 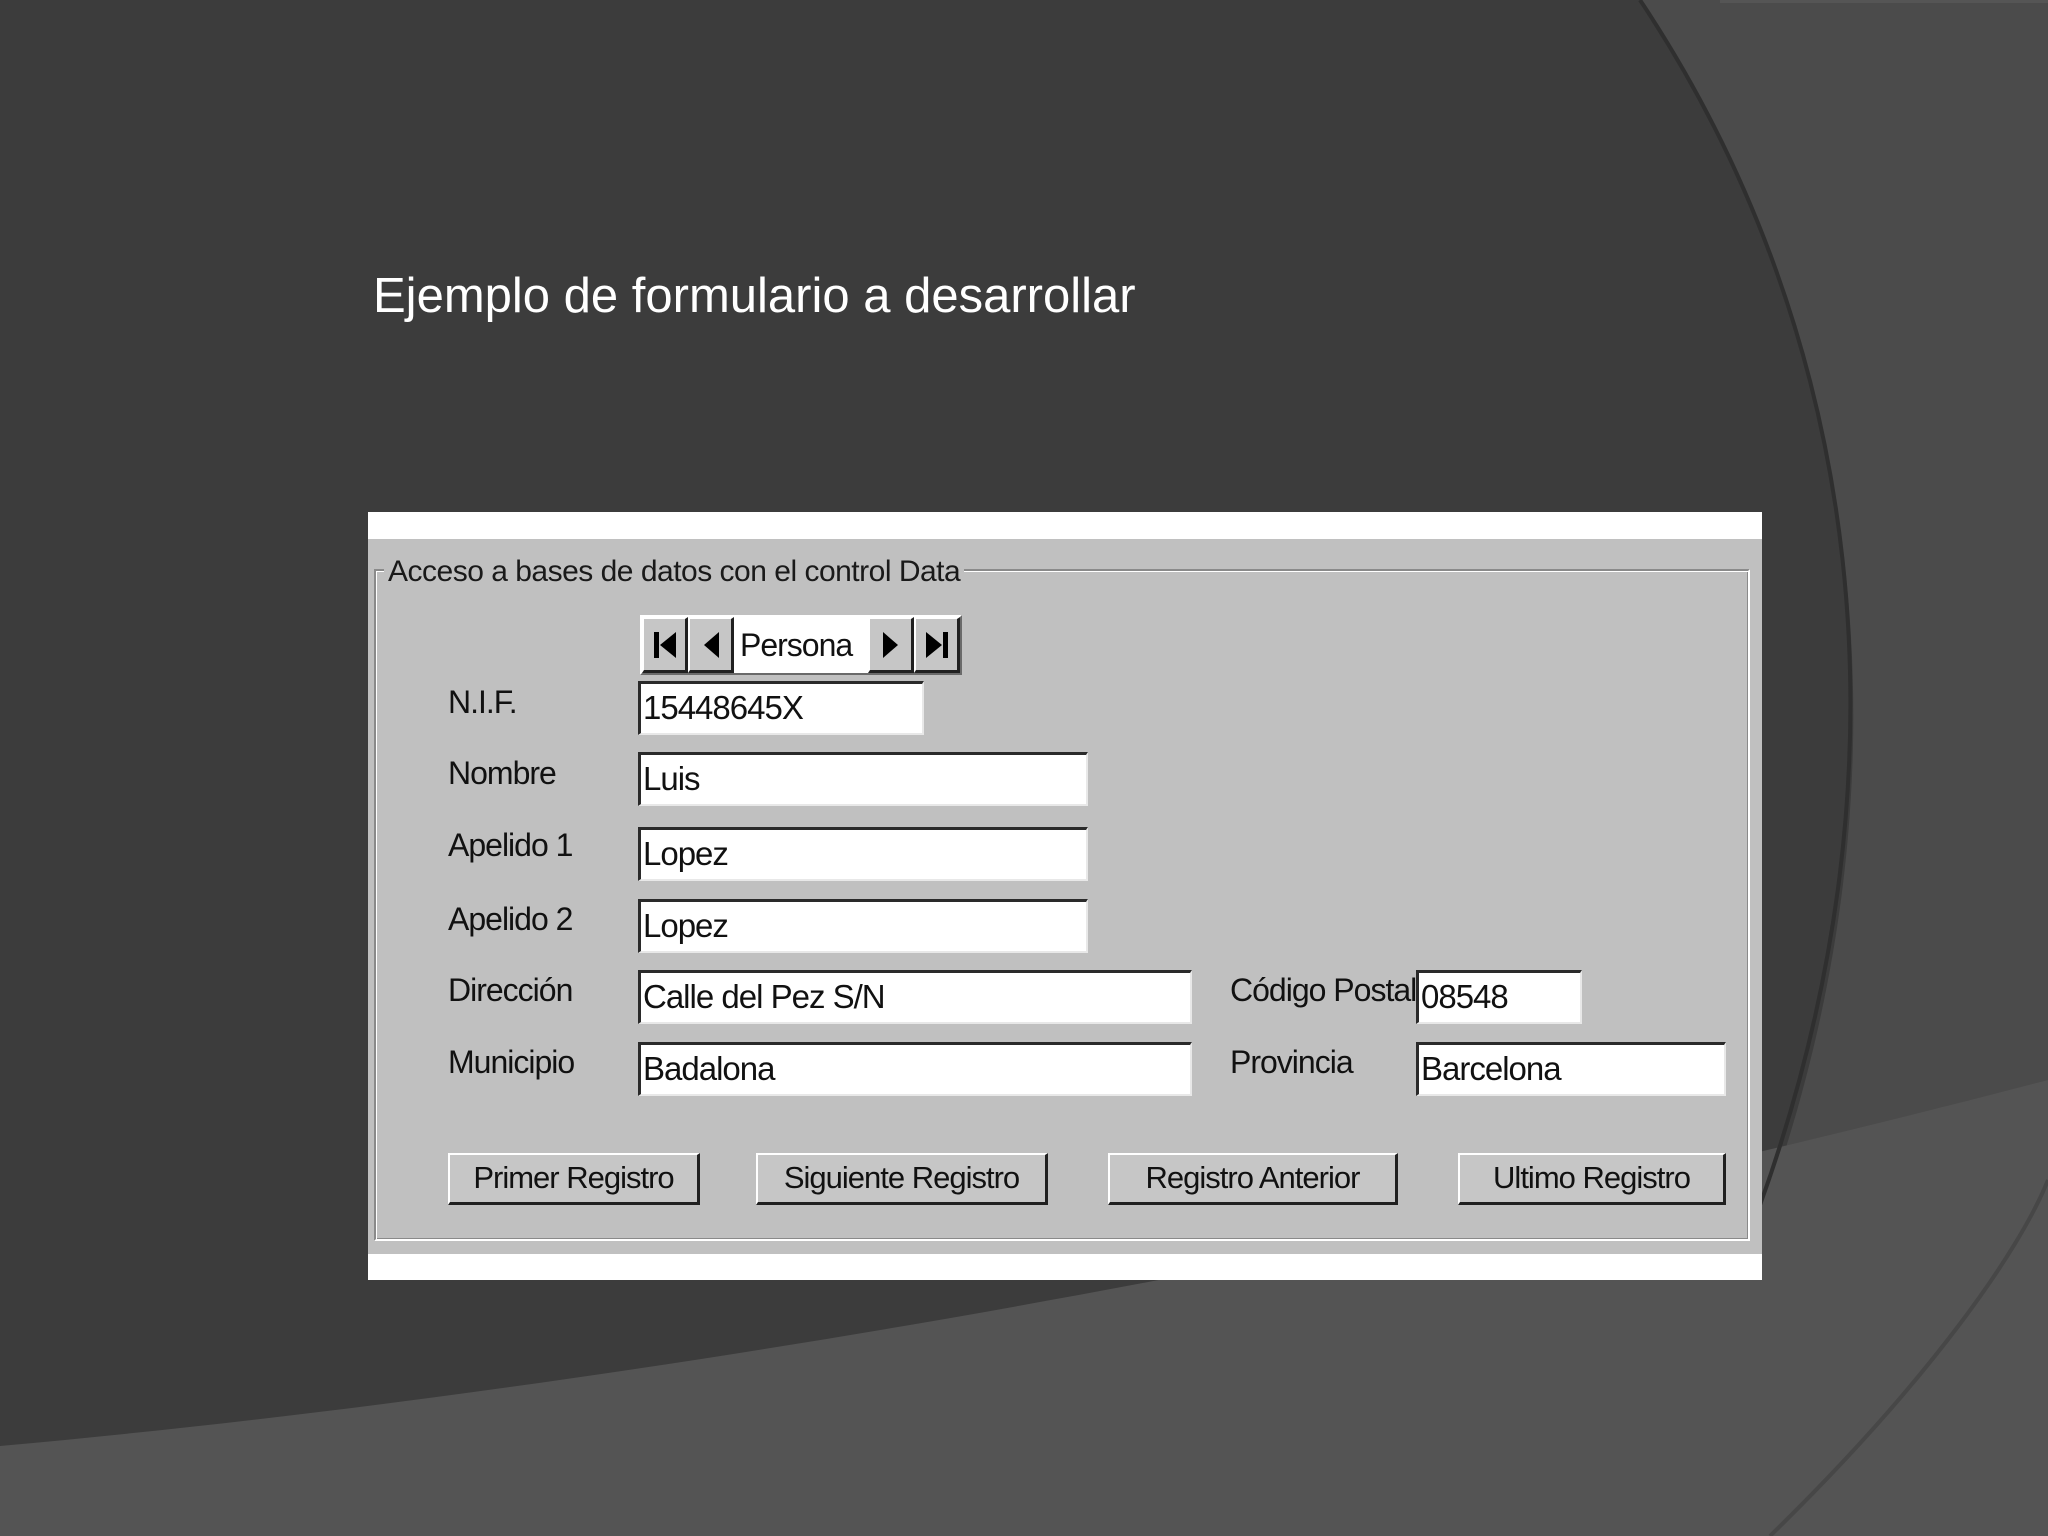 I want to click on data-first-button, so click(x=665, y=645).